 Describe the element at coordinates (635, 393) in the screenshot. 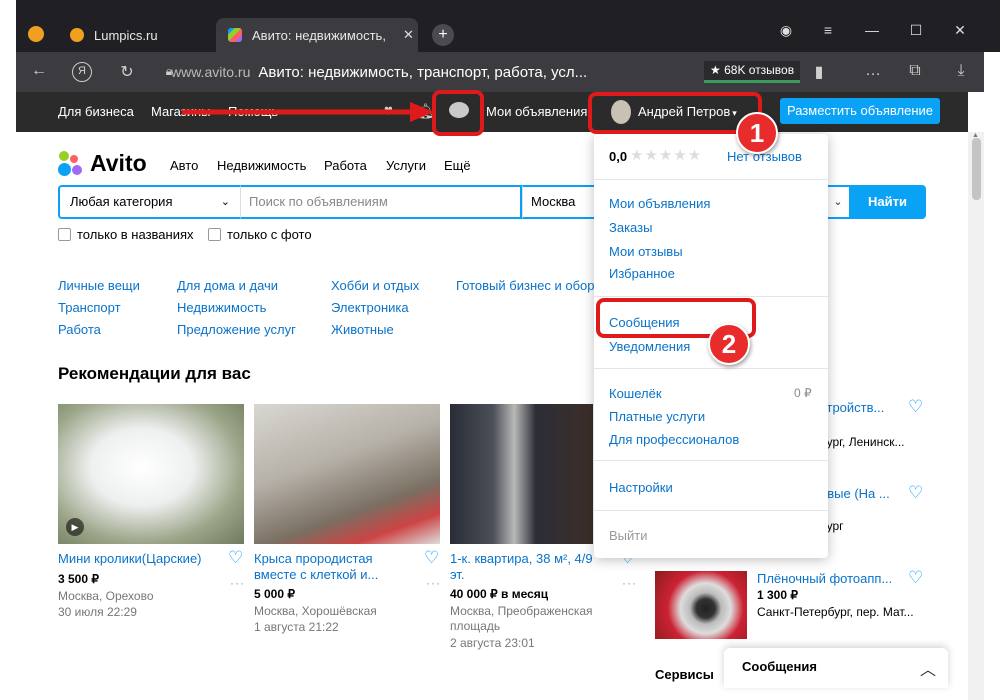

I see `menu-wallet: Кошелёк` at that location.